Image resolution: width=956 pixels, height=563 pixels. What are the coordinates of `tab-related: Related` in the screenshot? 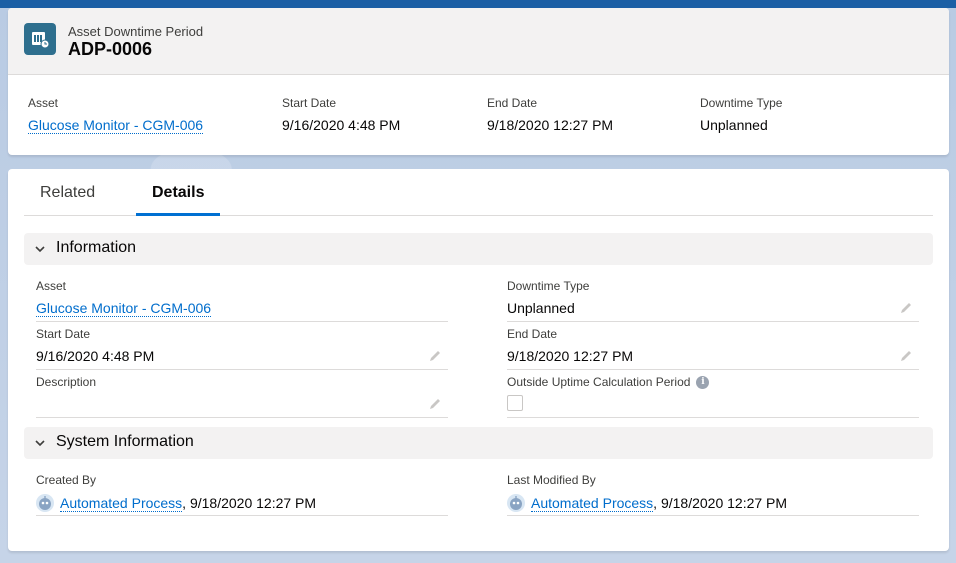 It's located at (67, 192).